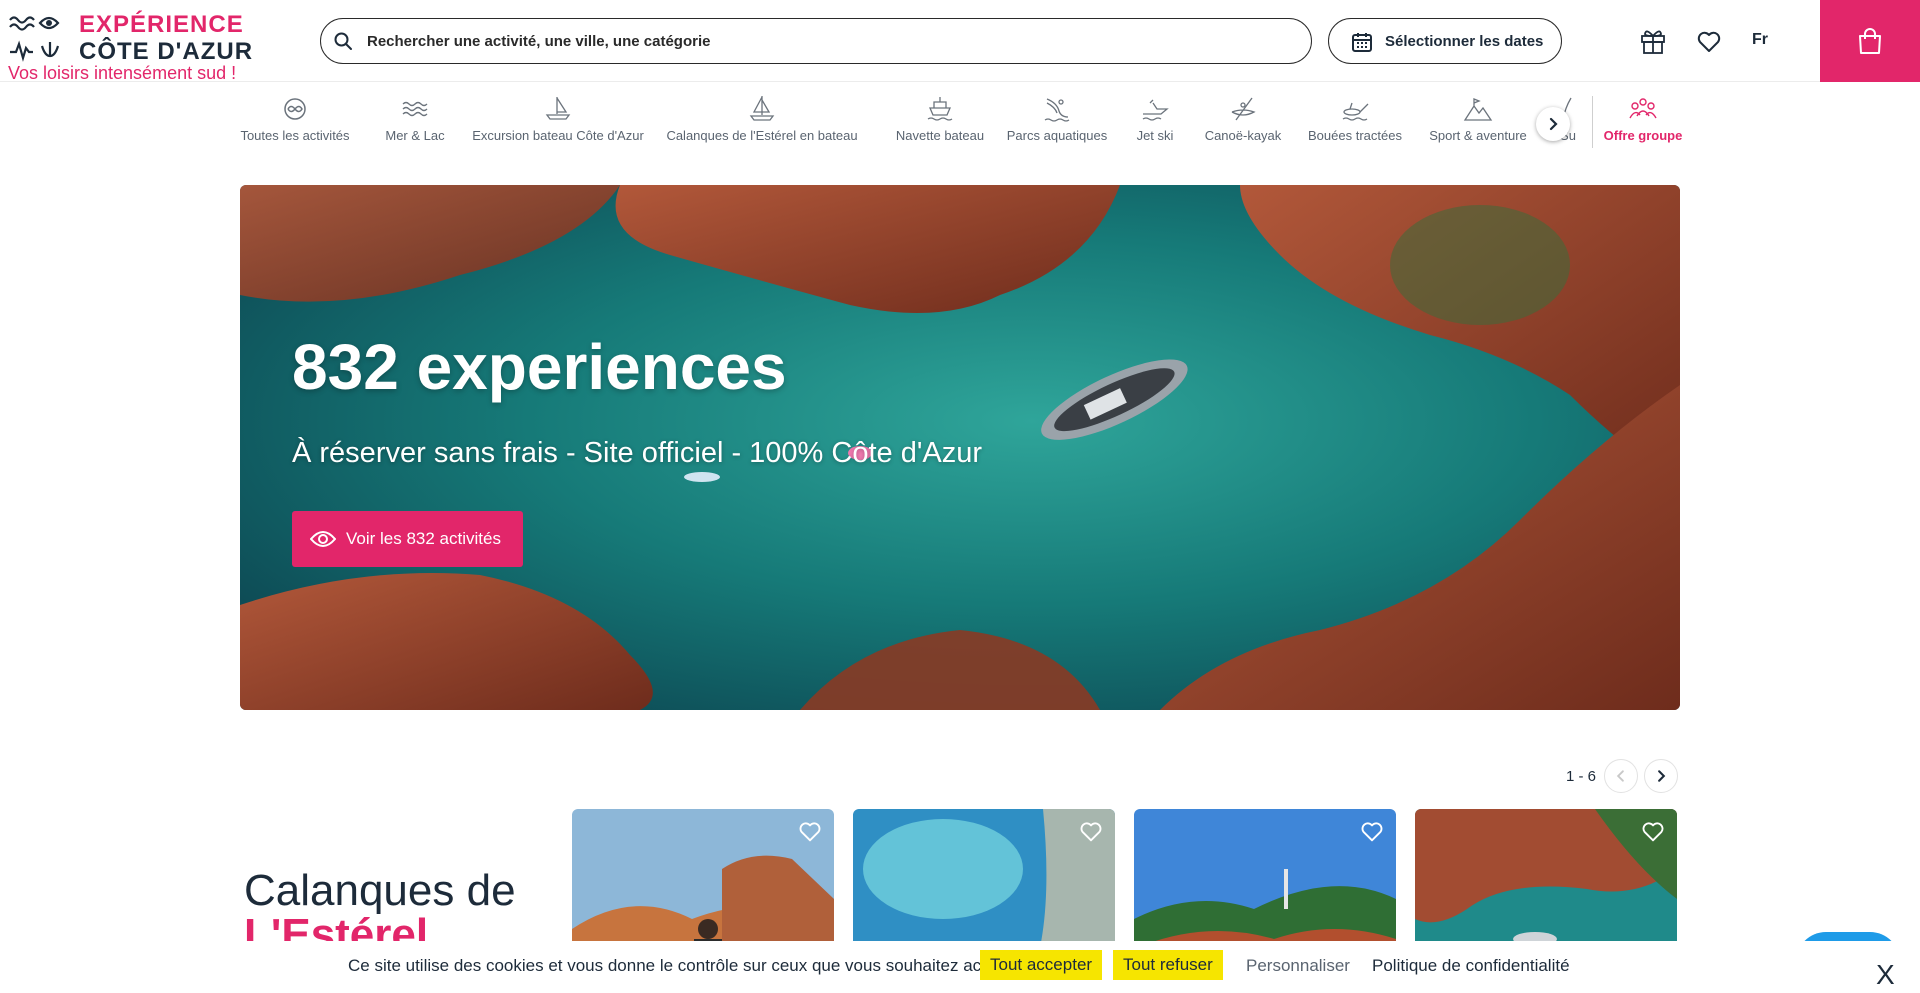  I want to click on calendar-icon, so click(1362, 42).